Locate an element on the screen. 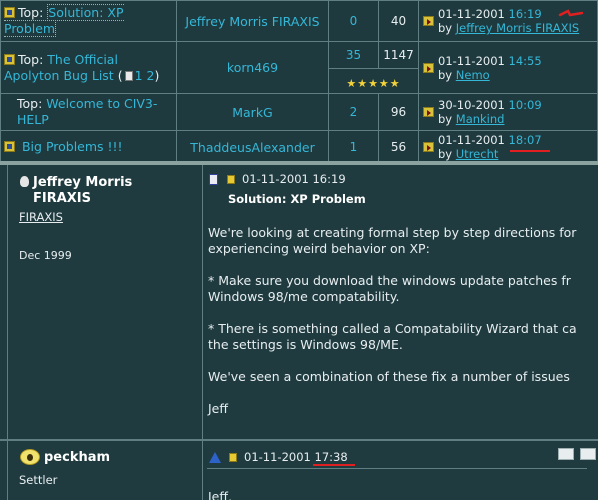  thread-replies: 1 is located at coordinates (353, 147).